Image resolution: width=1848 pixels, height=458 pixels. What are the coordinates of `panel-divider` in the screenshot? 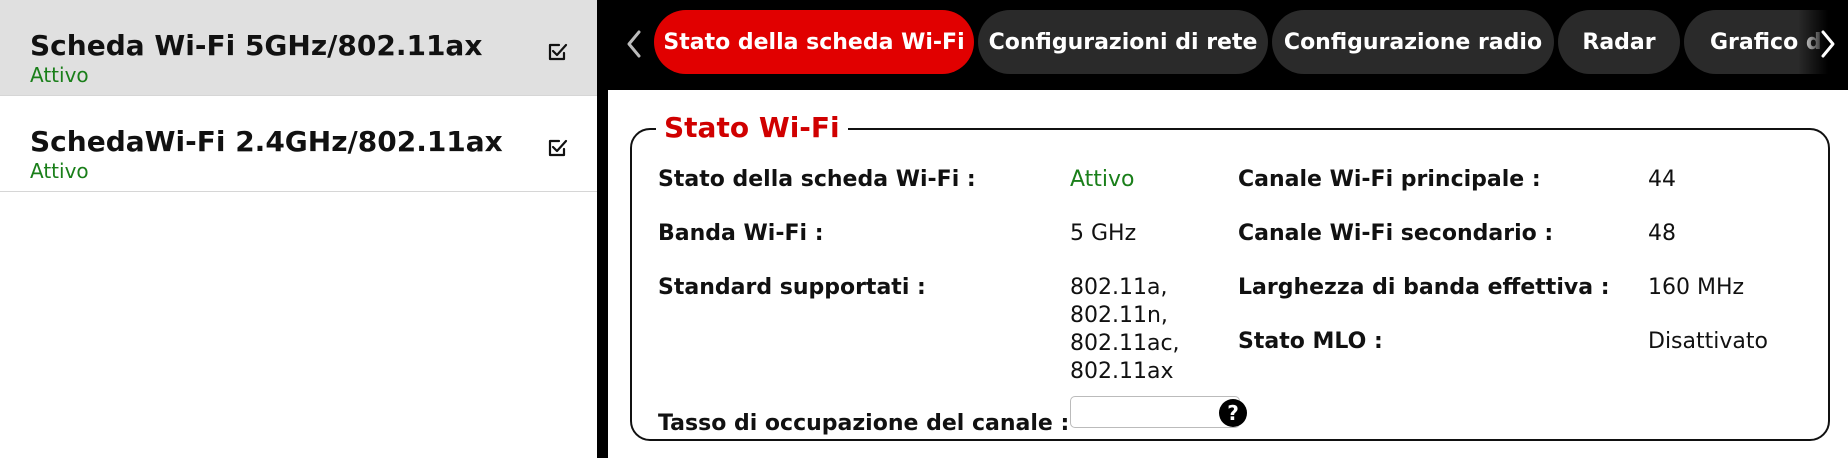 It's located at (602, 229).